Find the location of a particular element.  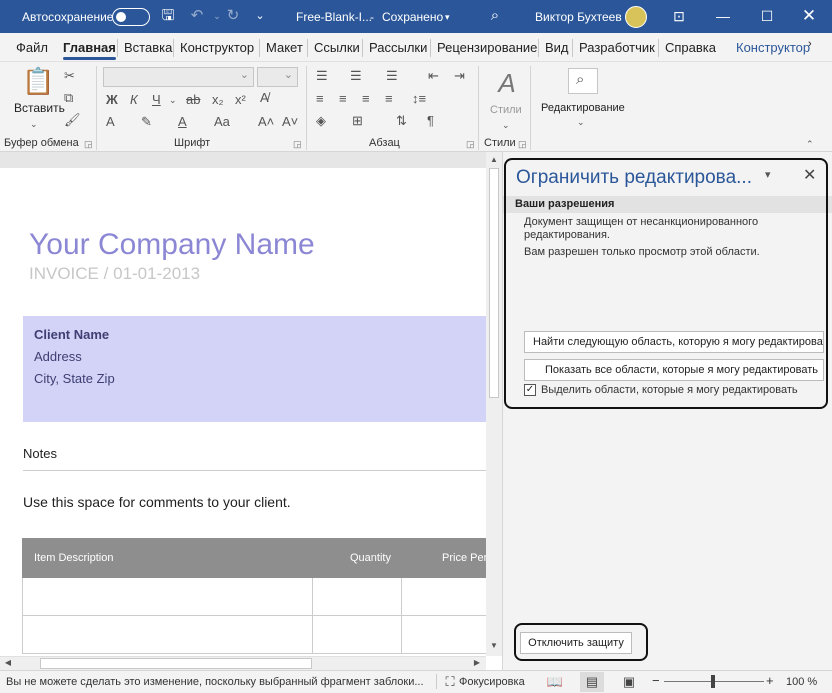

horizontal-scrollbar: ◀ ▶ is located at coordinates (243, 663).